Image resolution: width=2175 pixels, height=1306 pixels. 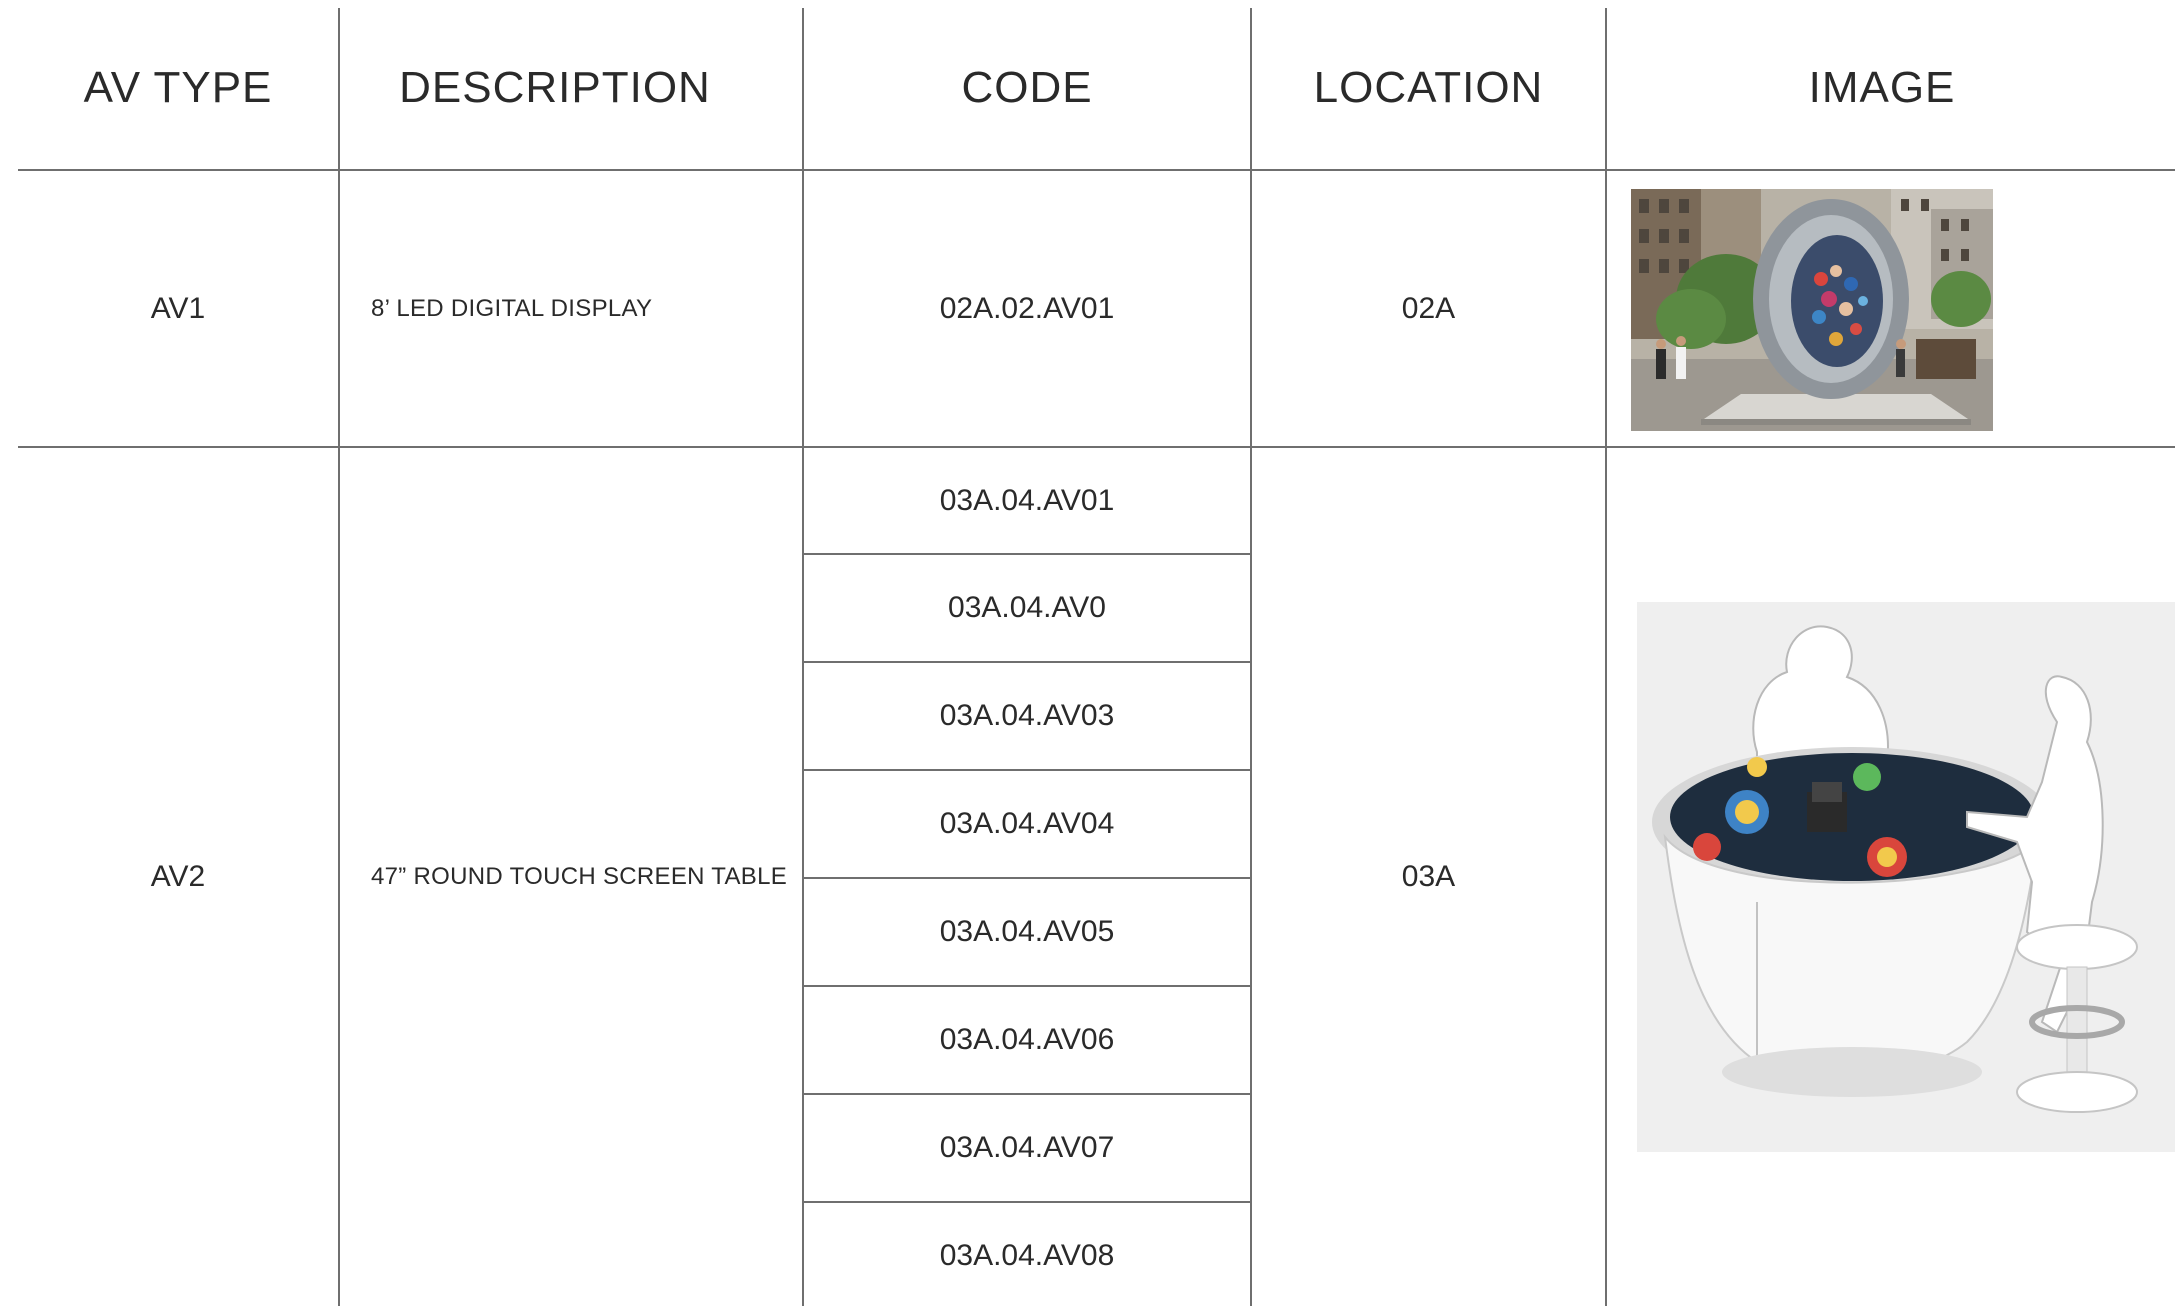 I want to click on header-description: DESCRIPTION, so click(x=555, y=87).